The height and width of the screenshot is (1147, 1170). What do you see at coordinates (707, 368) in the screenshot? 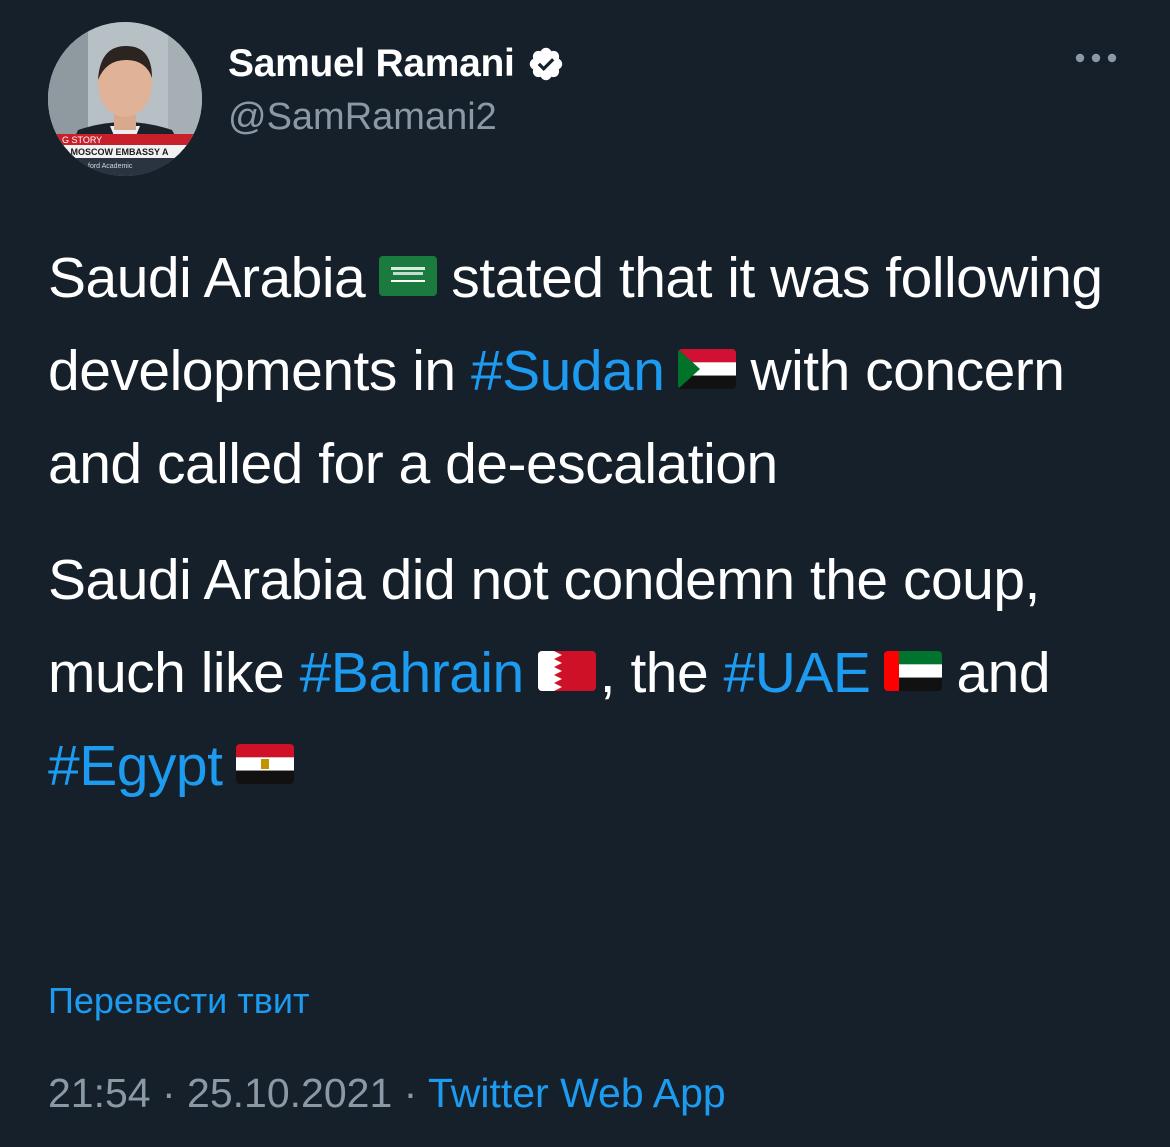
I see `flag-sudan-icon` at bounding box center [707, 368].